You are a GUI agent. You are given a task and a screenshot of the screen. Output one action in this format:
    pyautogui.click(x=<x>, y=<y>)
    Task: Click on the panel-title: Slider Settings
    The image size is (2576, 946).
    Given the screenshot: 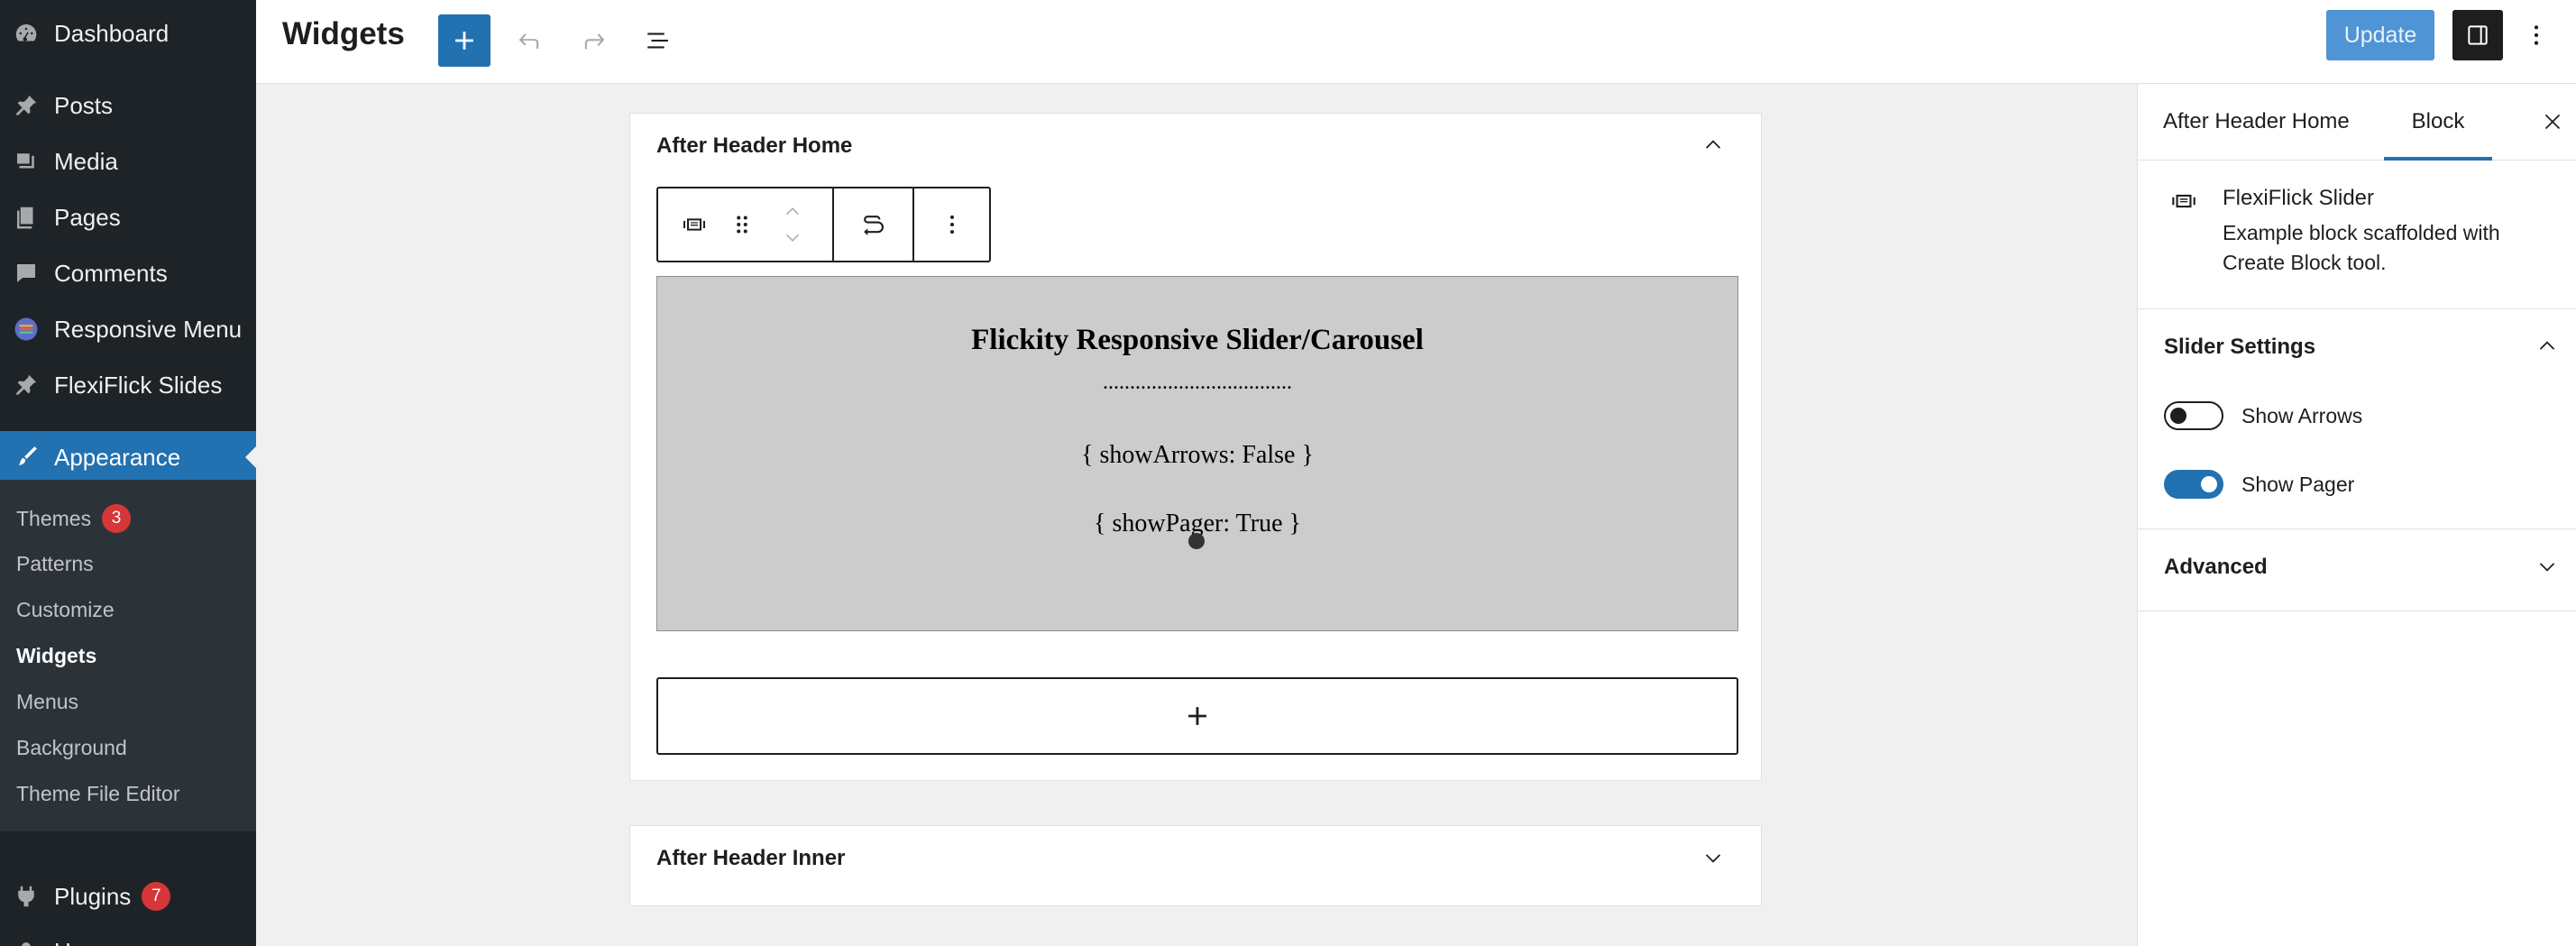 What is the action you would take?
    pyautogui.click(x=2239, y=347)
    